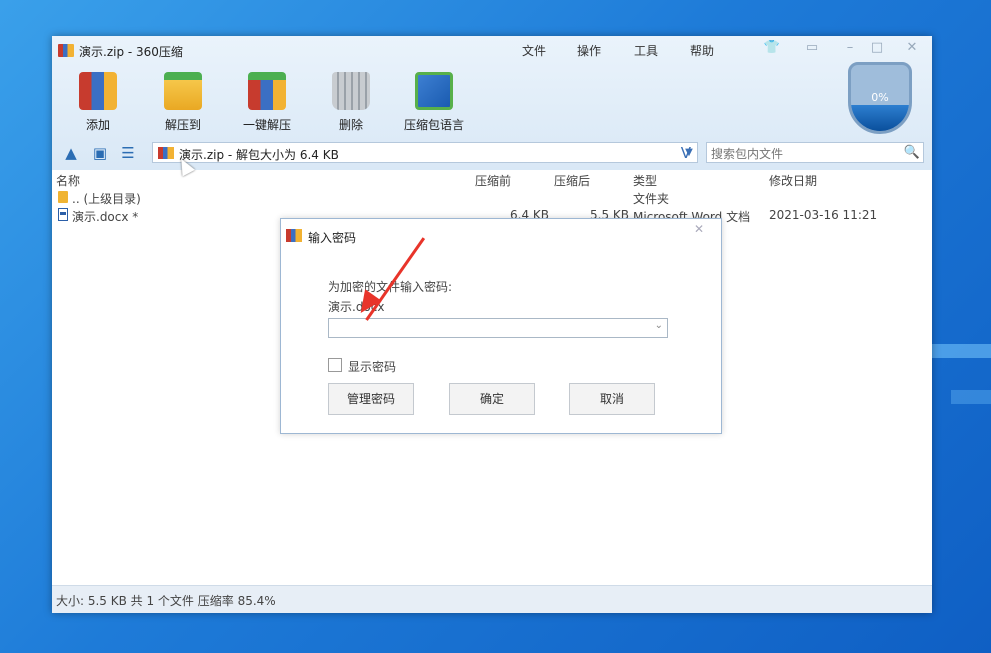 The width and height of the screenshot is (991, 653). Describe the element at coordinates (492, 50) in the screenshot. I see `title-bar: 演示.zip - 360压缩 文件 操作 工具 帮助 👕 ▭ – □ ✕` at that location.